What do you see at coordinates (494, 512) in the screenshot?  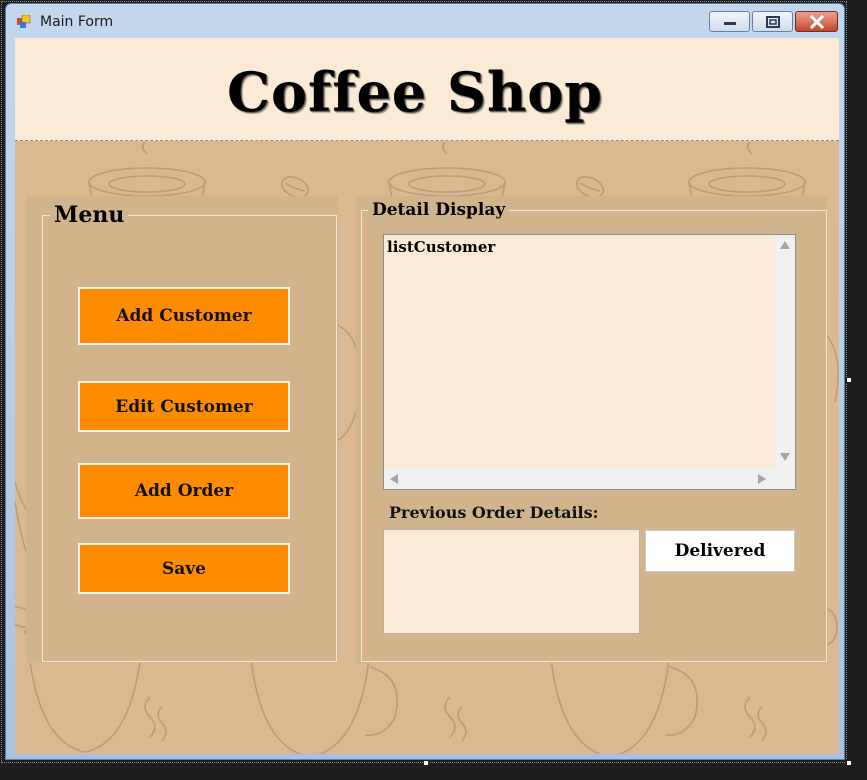 I see `previous-order-details-label: Previous Order Details:` at bounding box center [494, 512].